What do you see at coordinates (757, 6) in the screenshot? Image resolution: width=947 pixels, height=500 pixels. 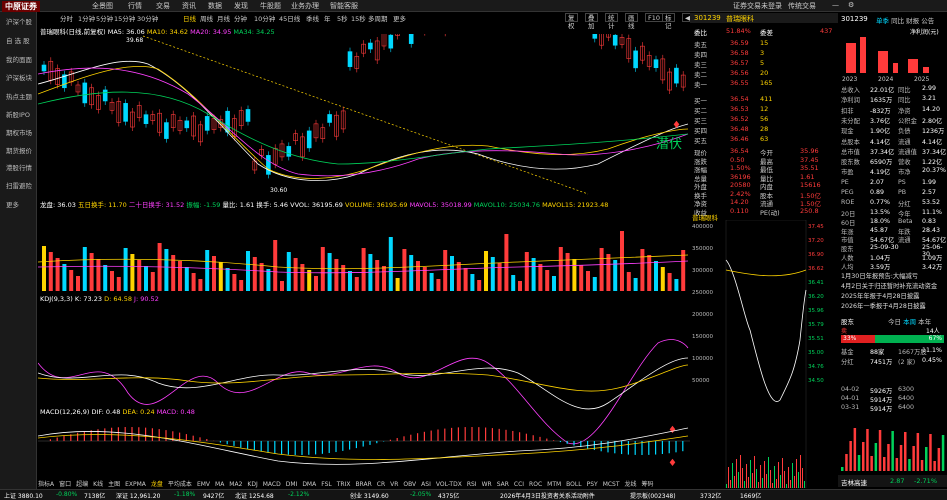 I see `menu-login-status: 证券交易未登录` at bounding box center [757, 6].